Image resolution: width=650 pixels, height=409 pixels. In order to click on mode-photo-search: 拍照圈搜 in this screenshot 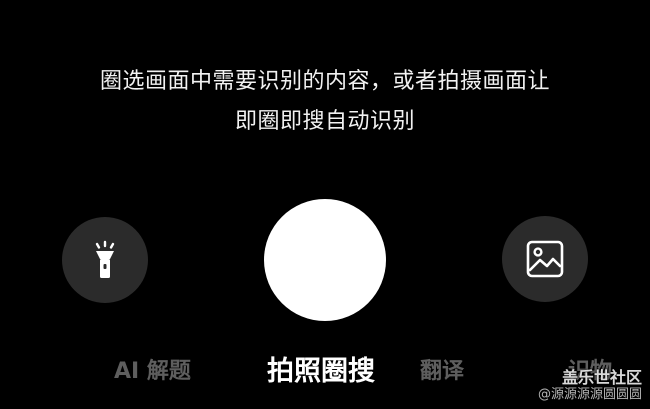, I will do `click(321, 372)`.